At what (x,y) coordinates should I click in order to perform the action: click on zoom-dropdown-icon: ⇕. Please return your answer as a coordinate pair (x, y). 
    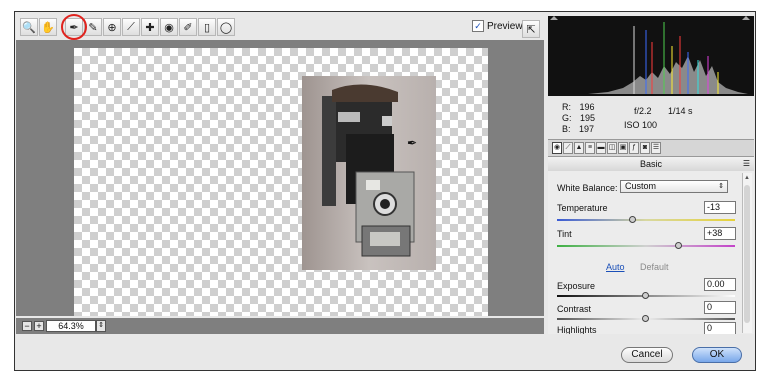
    Looking at the image, I should click on (101, 326).